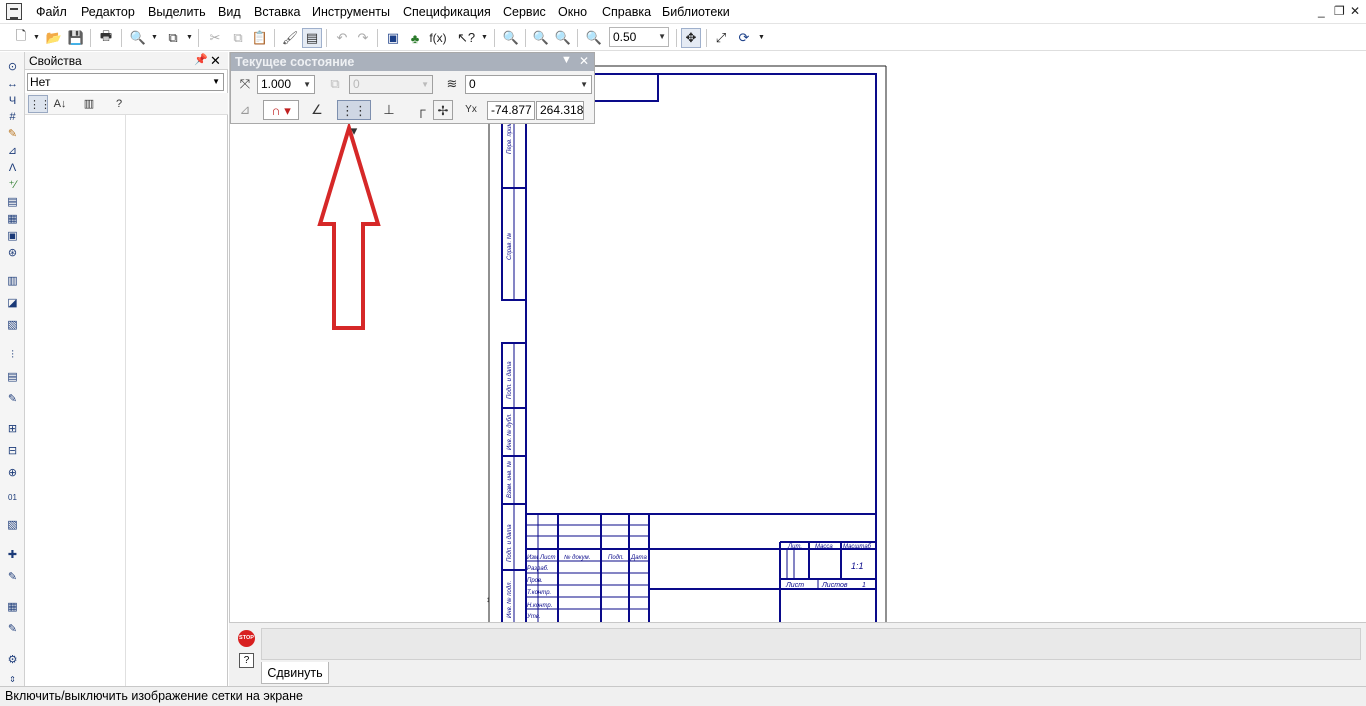  Describe the element at coordinates (696, 12) in the screenshot. I see `menu-libraries: Библиотеки` at that location.